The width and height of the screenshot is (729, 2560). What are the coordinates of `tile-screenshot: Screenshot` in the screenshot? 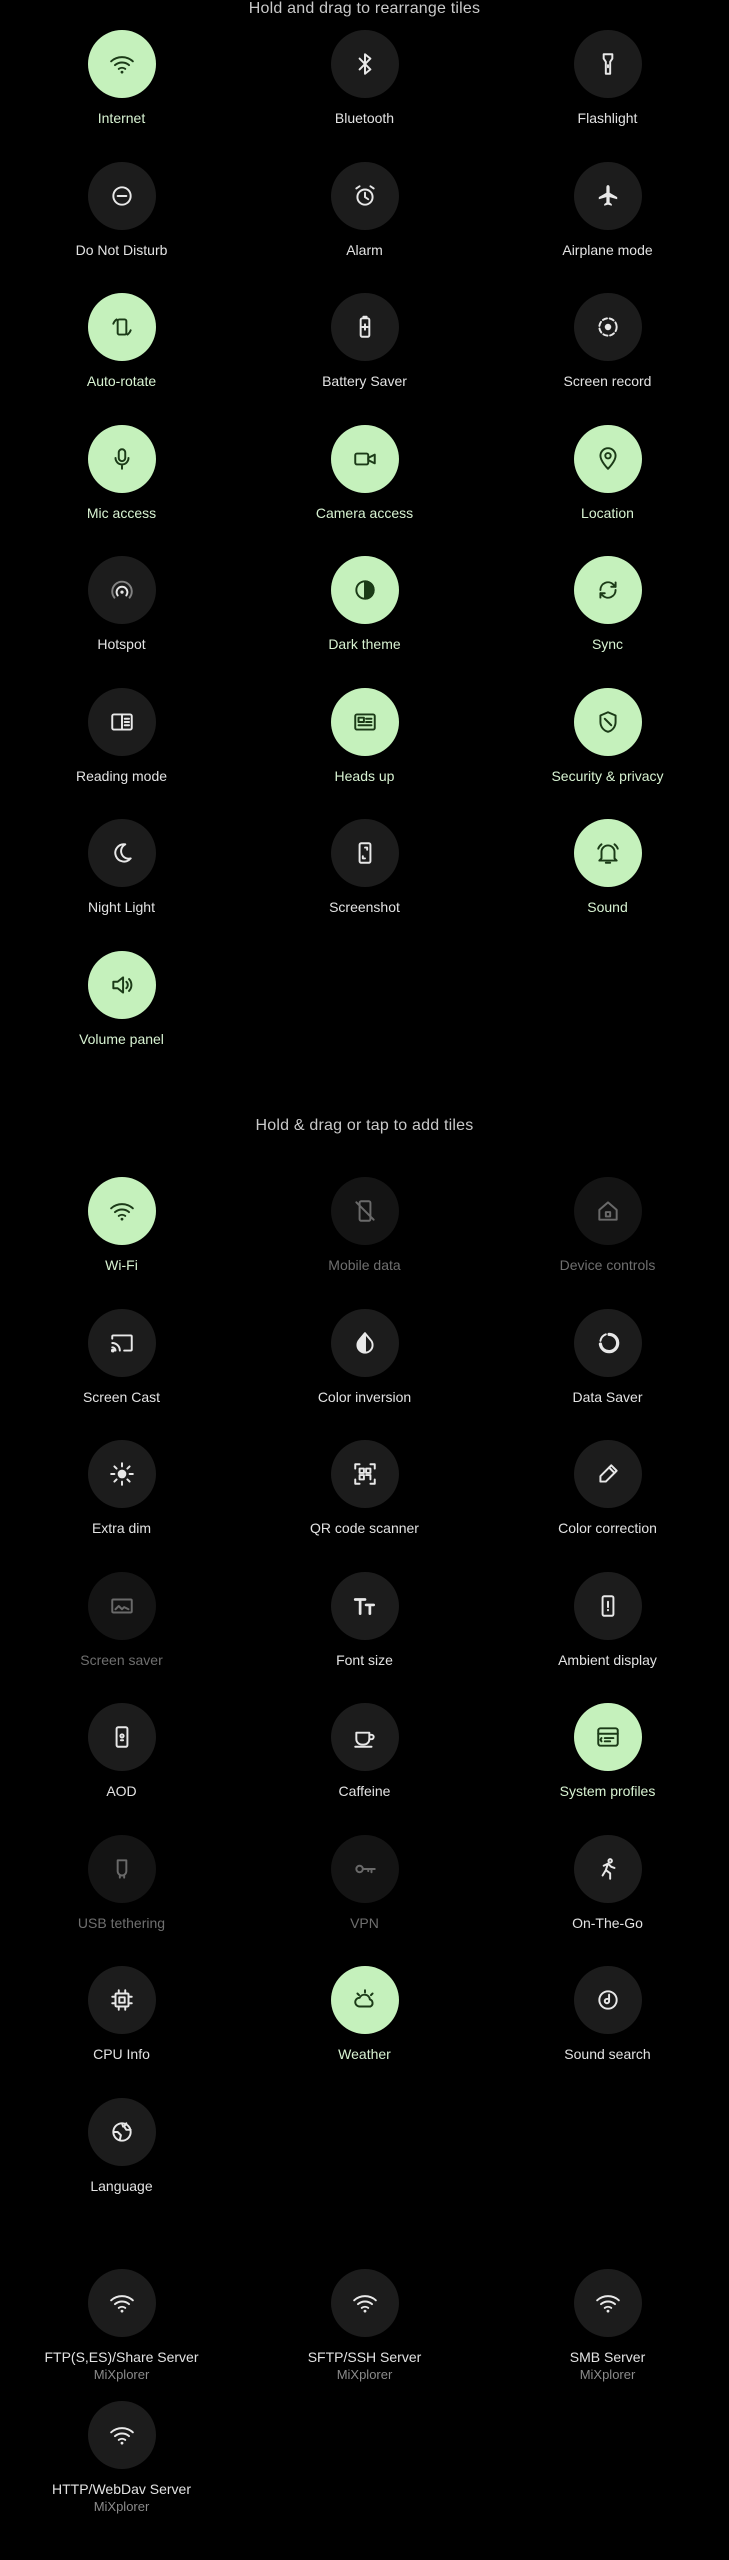 It's located at (364, 867).